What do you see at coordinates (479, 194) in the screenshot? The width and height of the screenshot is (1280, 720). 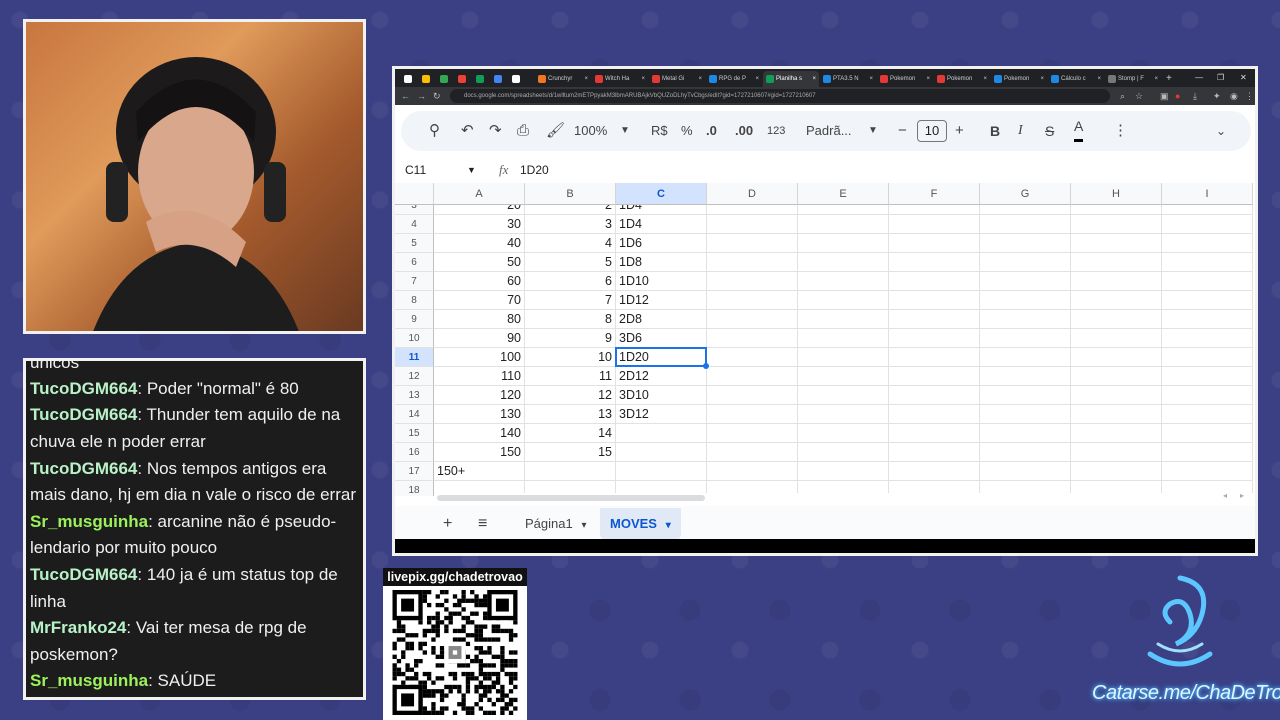 I see `column-header-a: A` at bounding box center [479, 194].